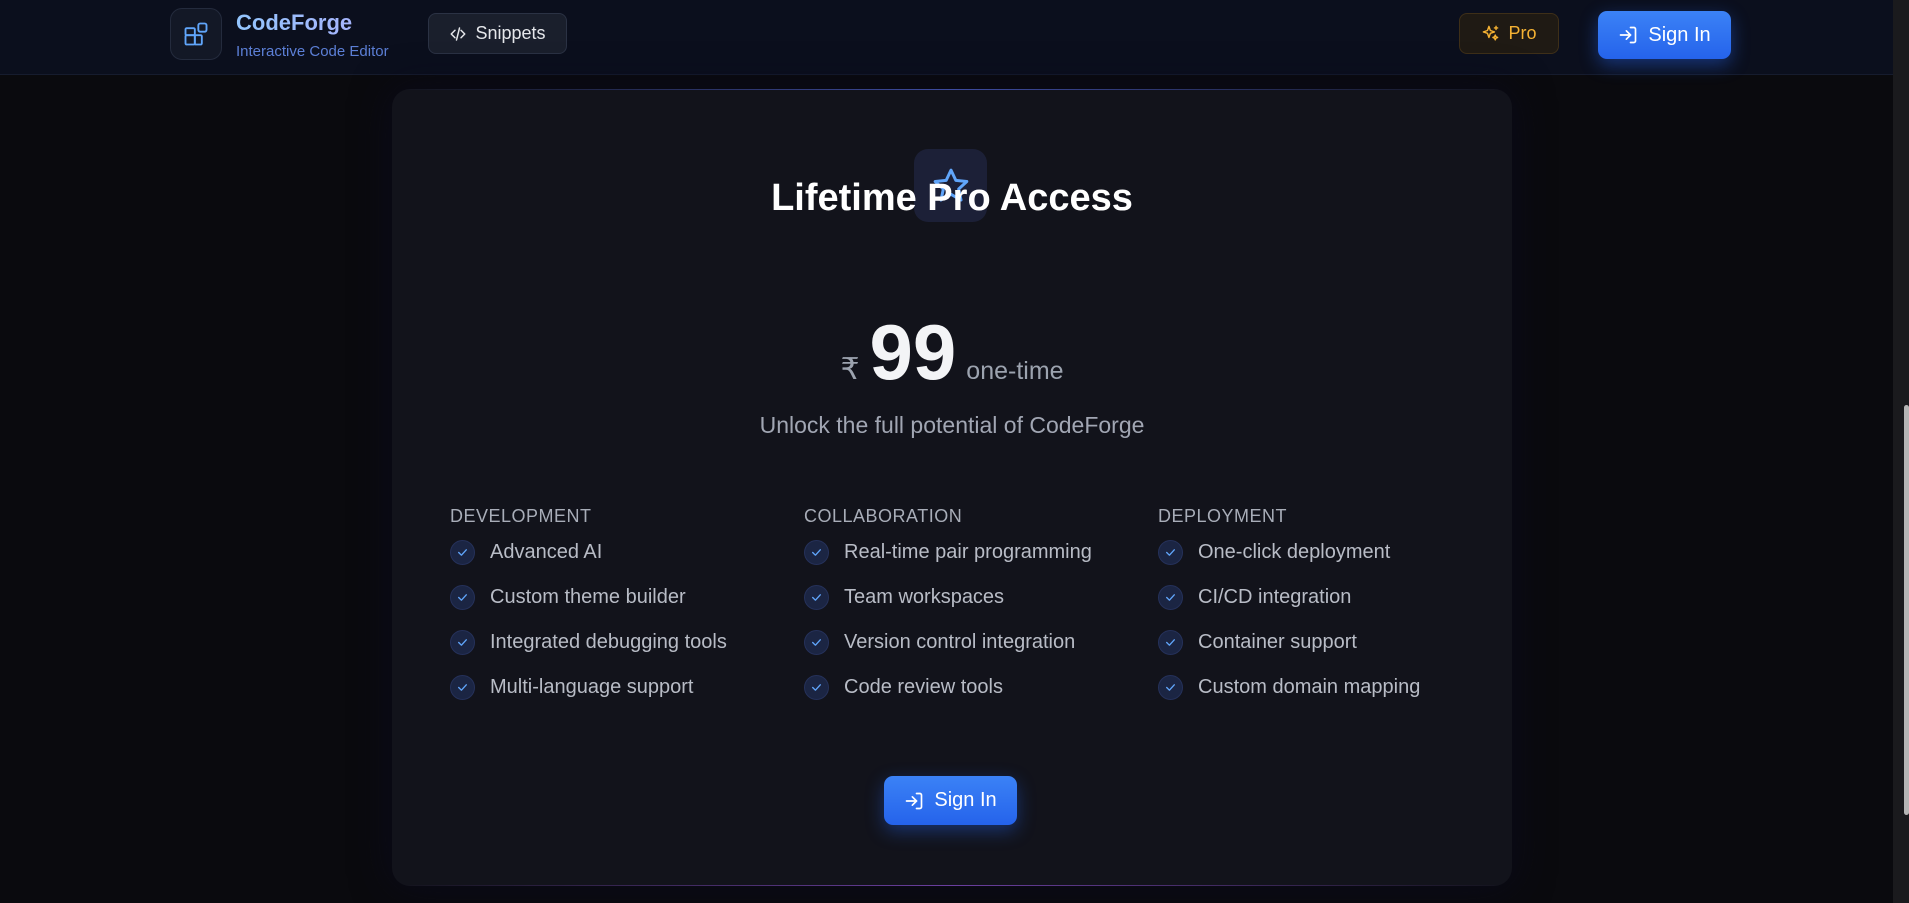 This screenshot has height=903, width=1909. What do you see at coordinates (510, 33) in the screenshot?
I see `snippets-label: Snippets` at bounding box center [510, 33].